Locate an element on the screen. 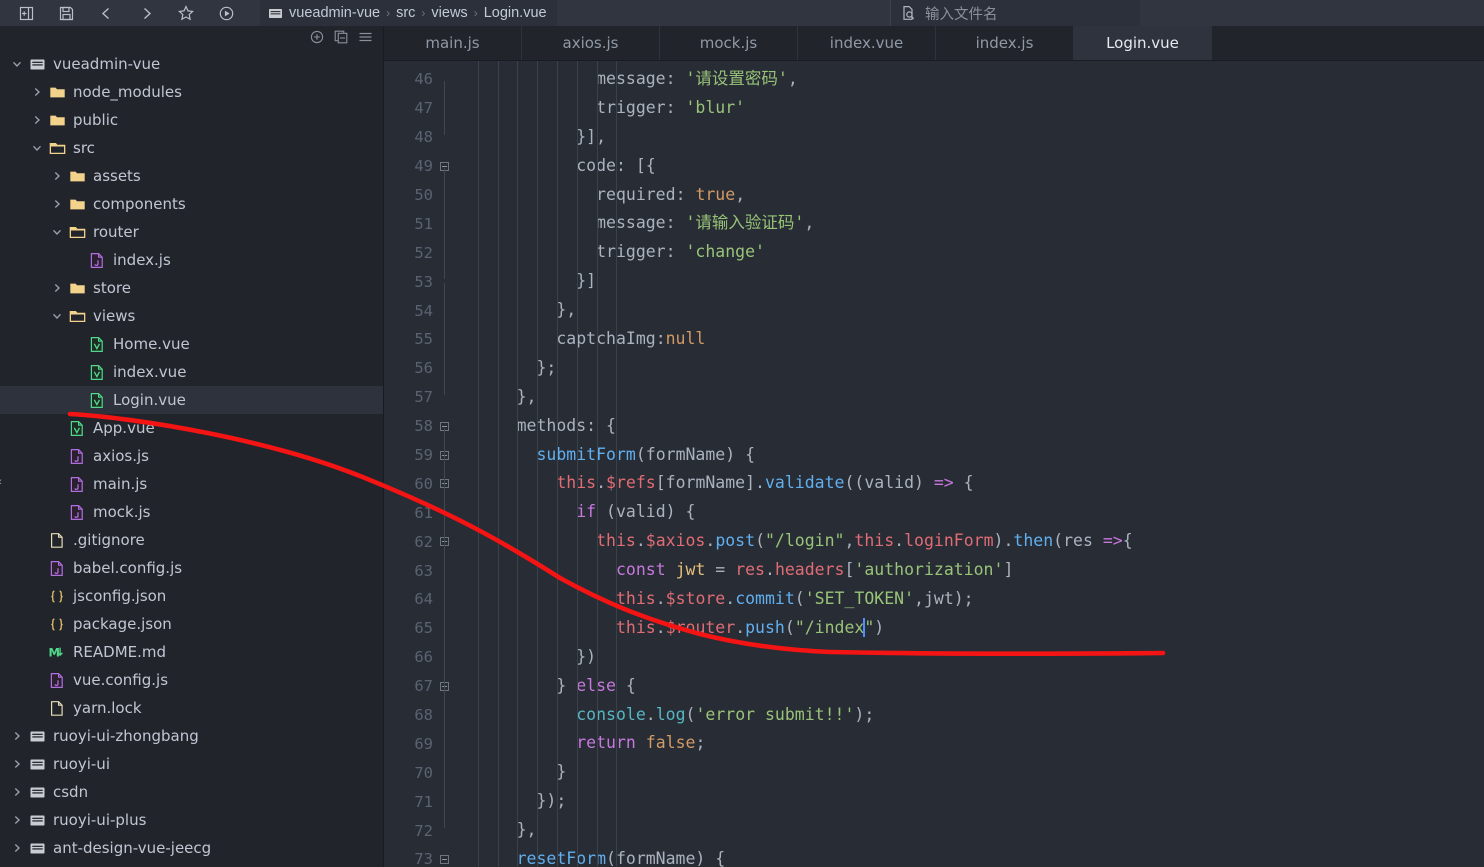 The height and width of the screenshot is (867, 1484). editor-tab-index-js: index.js is located at coordinates (1005, 43).